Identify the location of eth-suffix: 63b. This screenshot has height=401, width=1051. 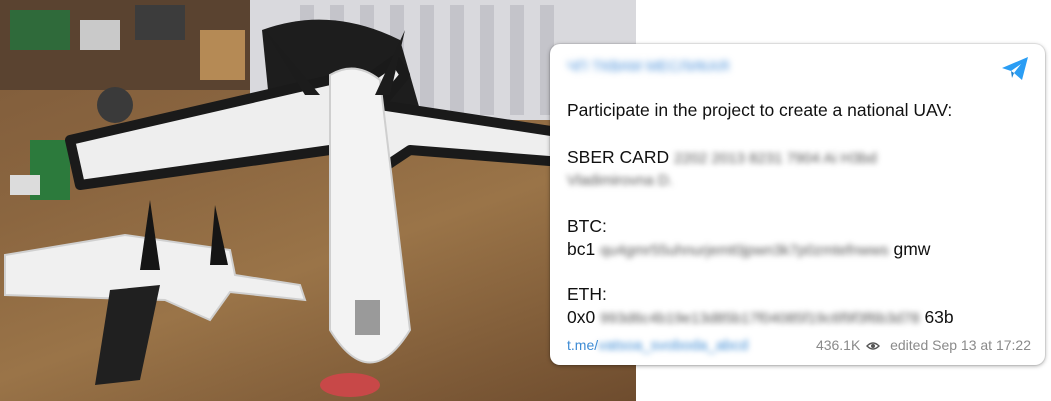
(939, 317).